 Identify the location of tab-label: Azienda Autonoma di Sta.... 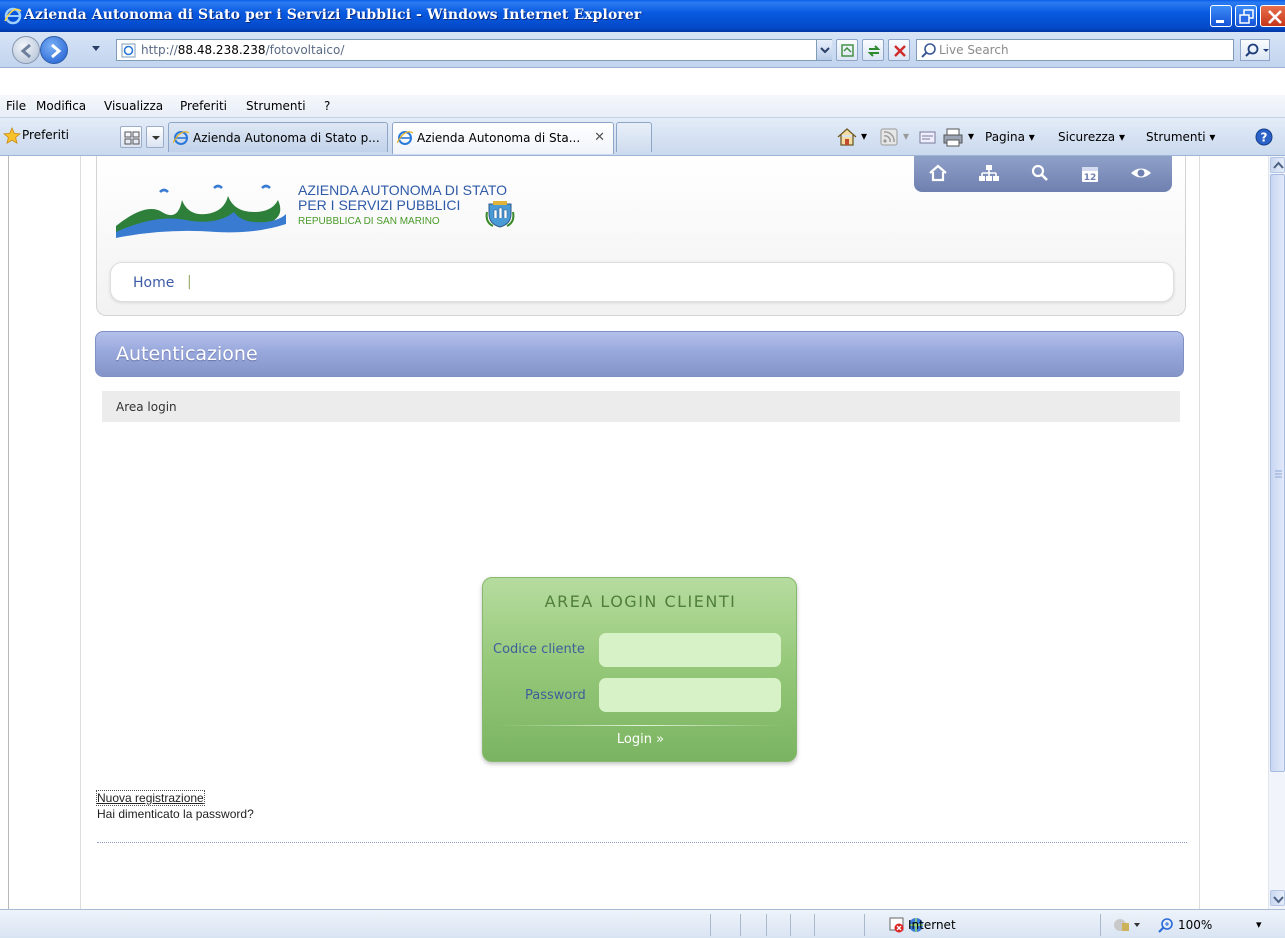
(499, 138).